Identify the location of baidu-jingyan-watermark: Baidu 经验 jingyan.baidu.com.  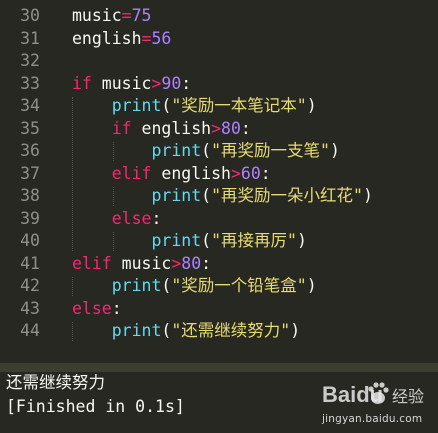
(376, 403).